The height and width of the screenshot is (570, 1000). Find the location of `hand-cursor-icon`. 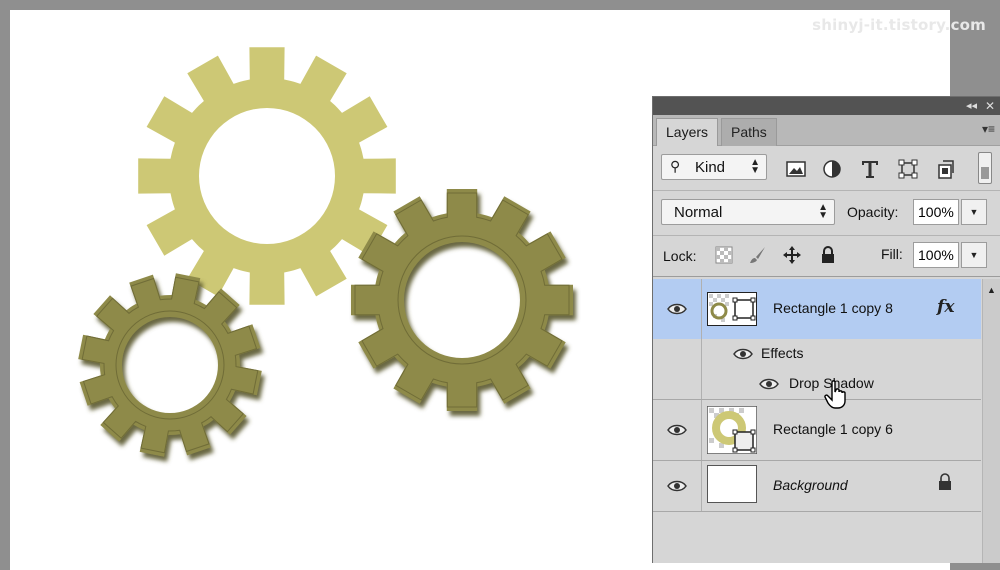

hand-cursor-icon is located at coordinates (835, 394).